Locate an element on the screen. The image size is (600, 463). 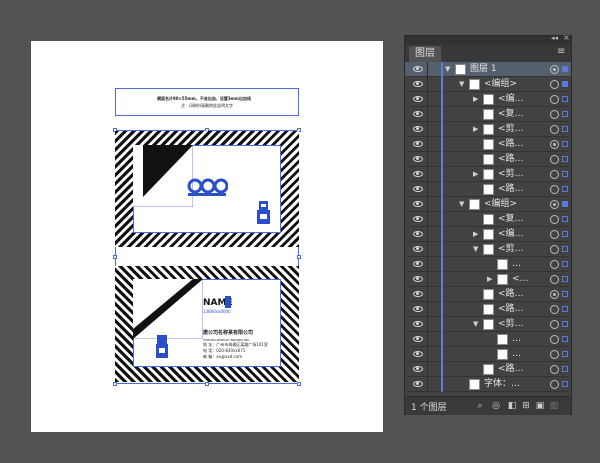
close-icon: × is located at coordinates (566, 37).